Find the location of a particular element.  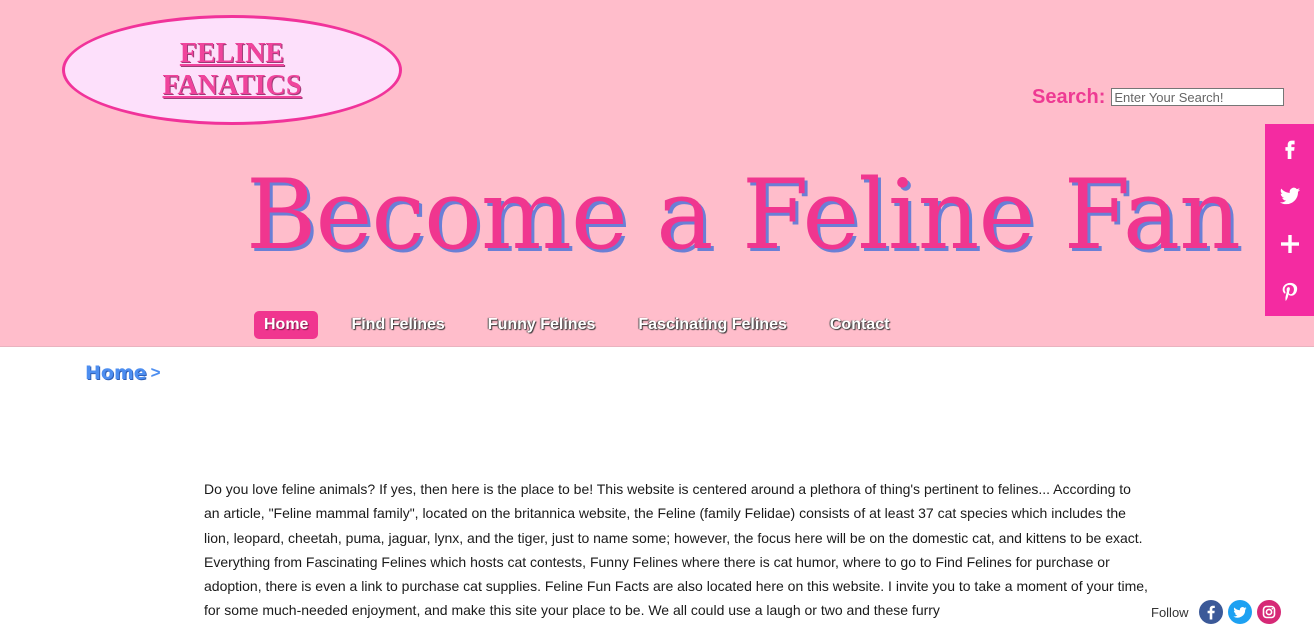

logo-line-1: FELINE is located at coordinates (232, 53).